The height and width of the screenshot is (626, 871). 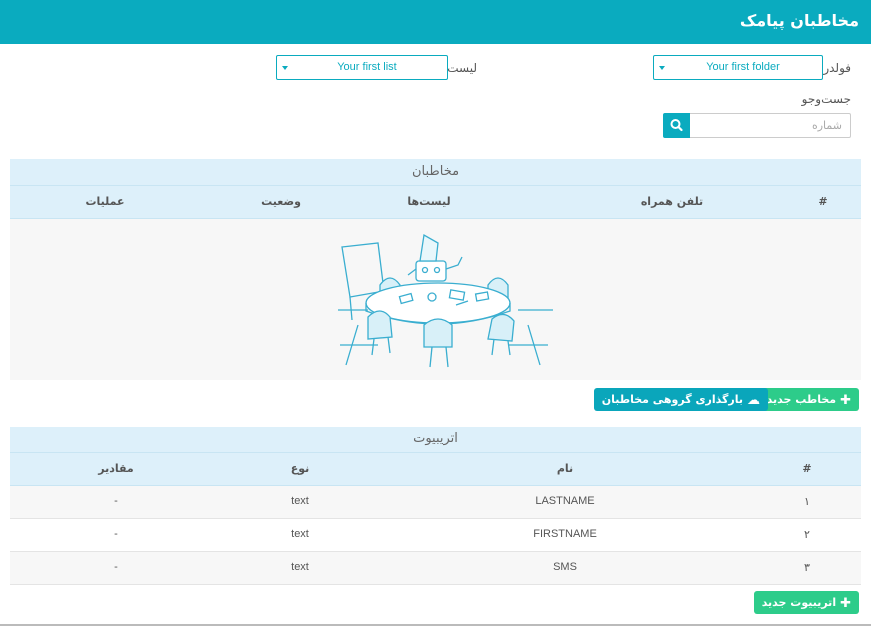 I want to click on attributes-panel-title: اتریبیوت, so click(x=435, y=440).